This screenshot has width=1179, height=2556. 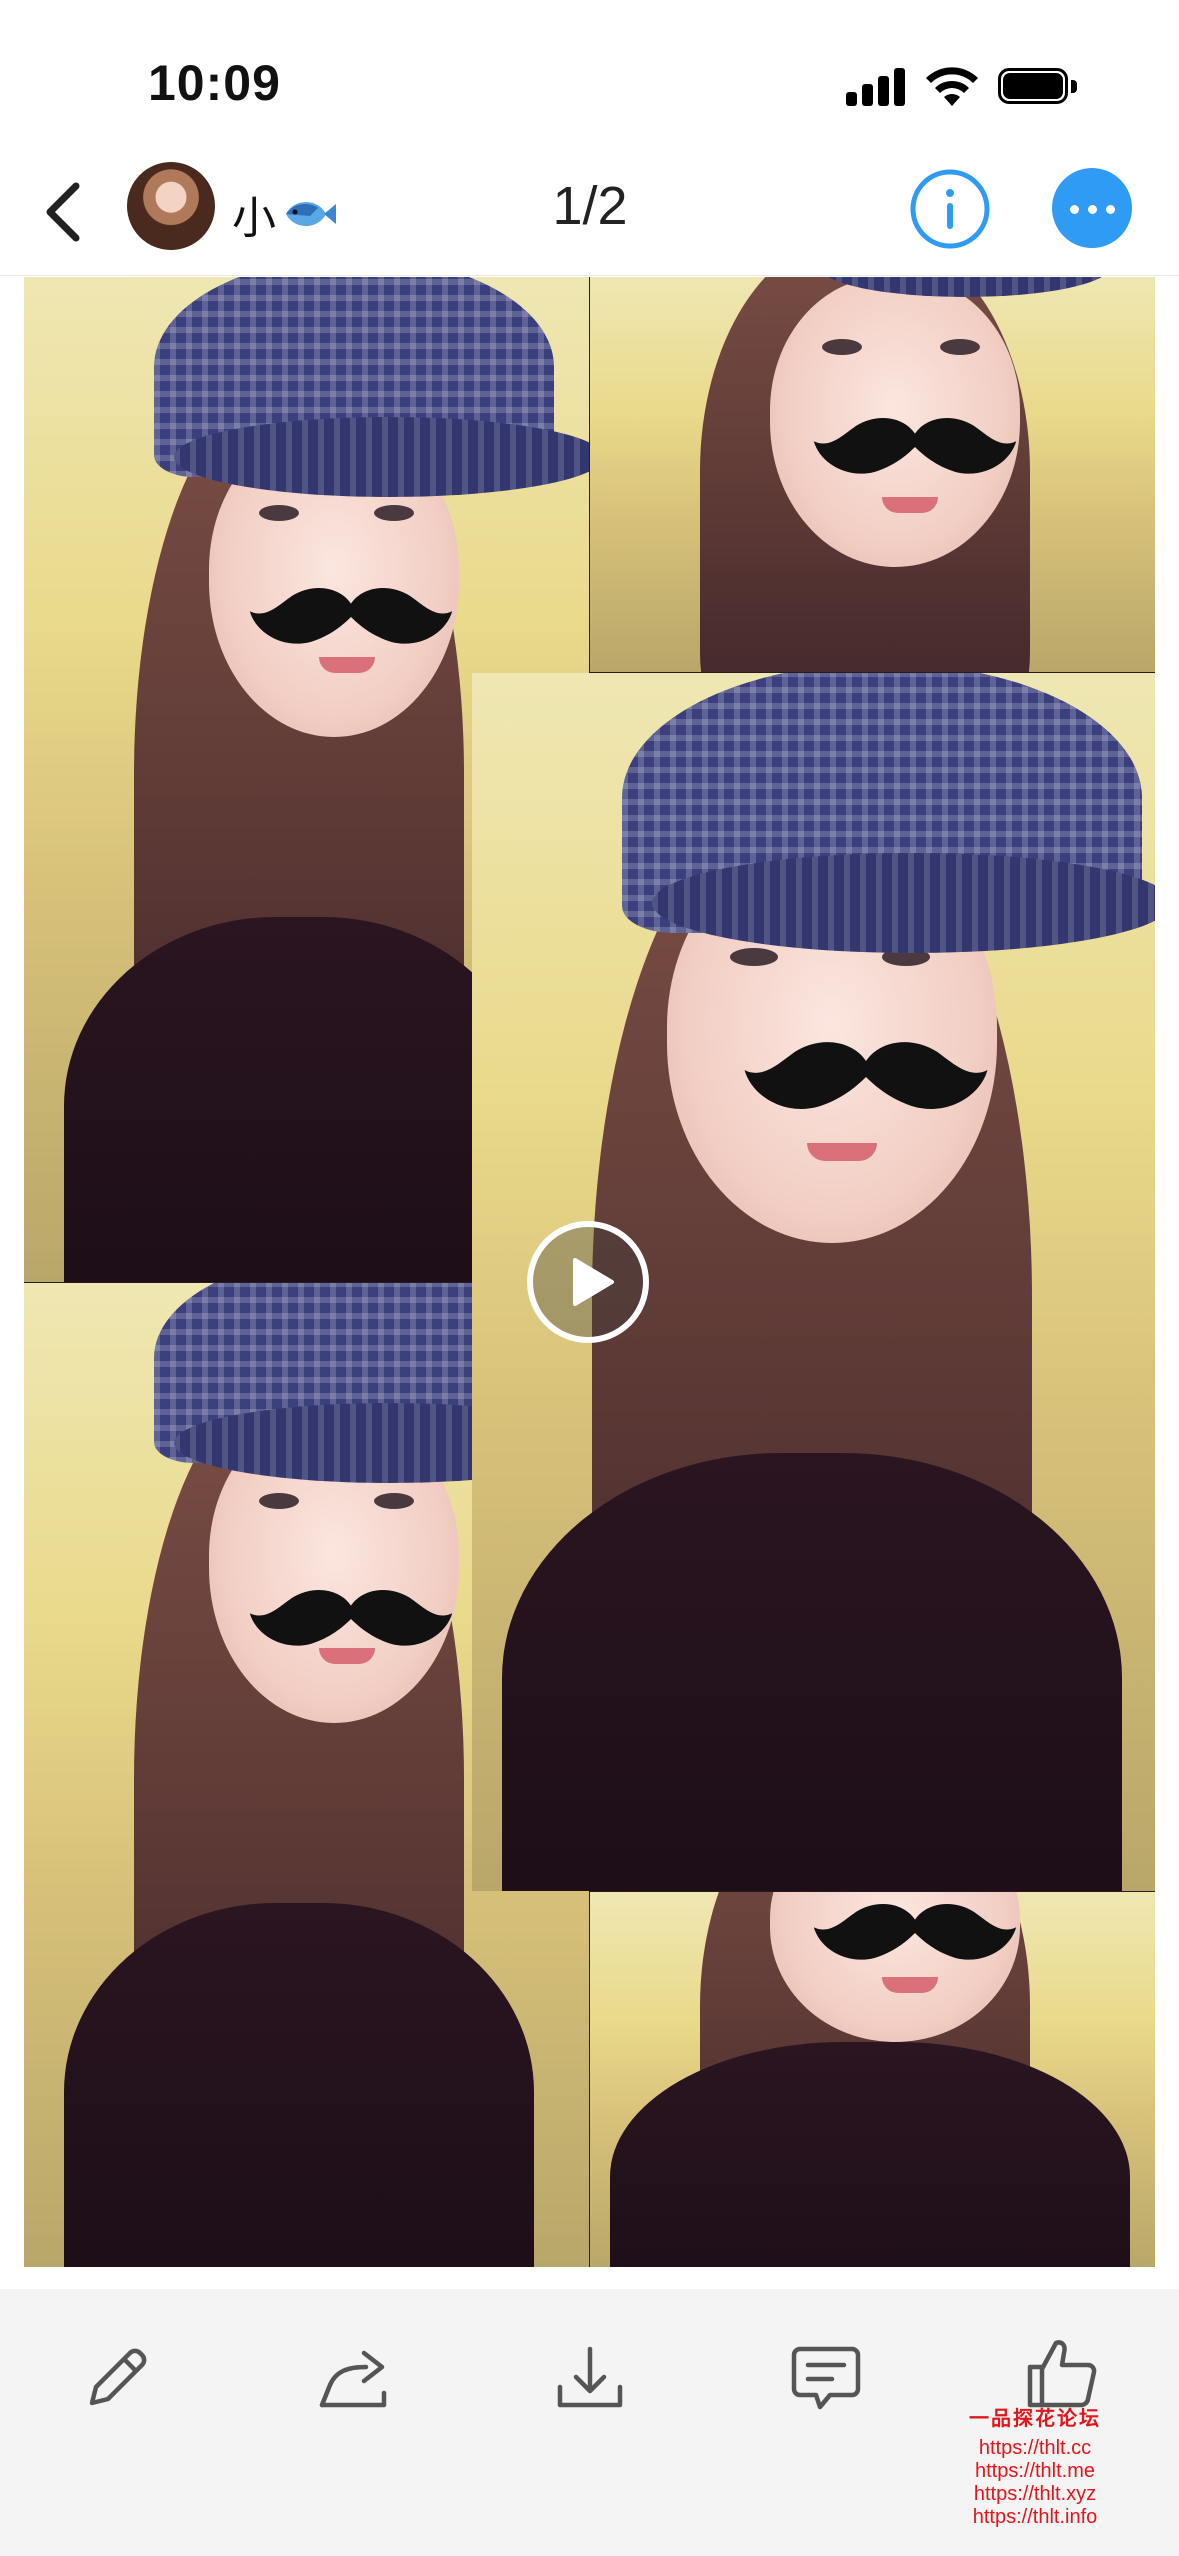 I want to click on watermark-title: 一品探花论坛, so click(x=1035, y=2418).